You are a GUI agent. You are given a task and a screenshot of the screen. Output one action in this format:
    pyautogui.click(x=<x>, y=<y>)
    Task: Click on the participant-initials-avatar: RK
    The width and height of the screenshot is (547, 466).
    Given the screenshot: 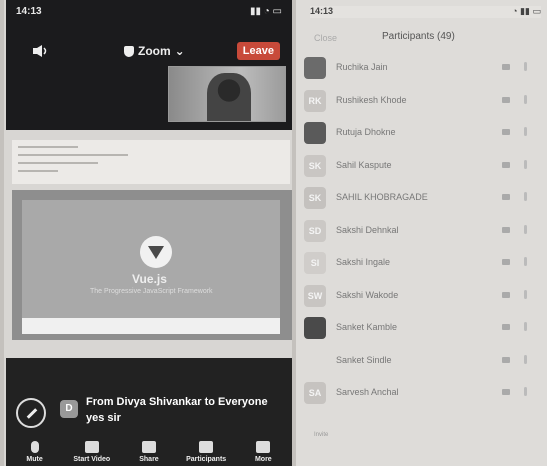 What is the action you would take?
    pyautogui.click(x=315, y=100)
    